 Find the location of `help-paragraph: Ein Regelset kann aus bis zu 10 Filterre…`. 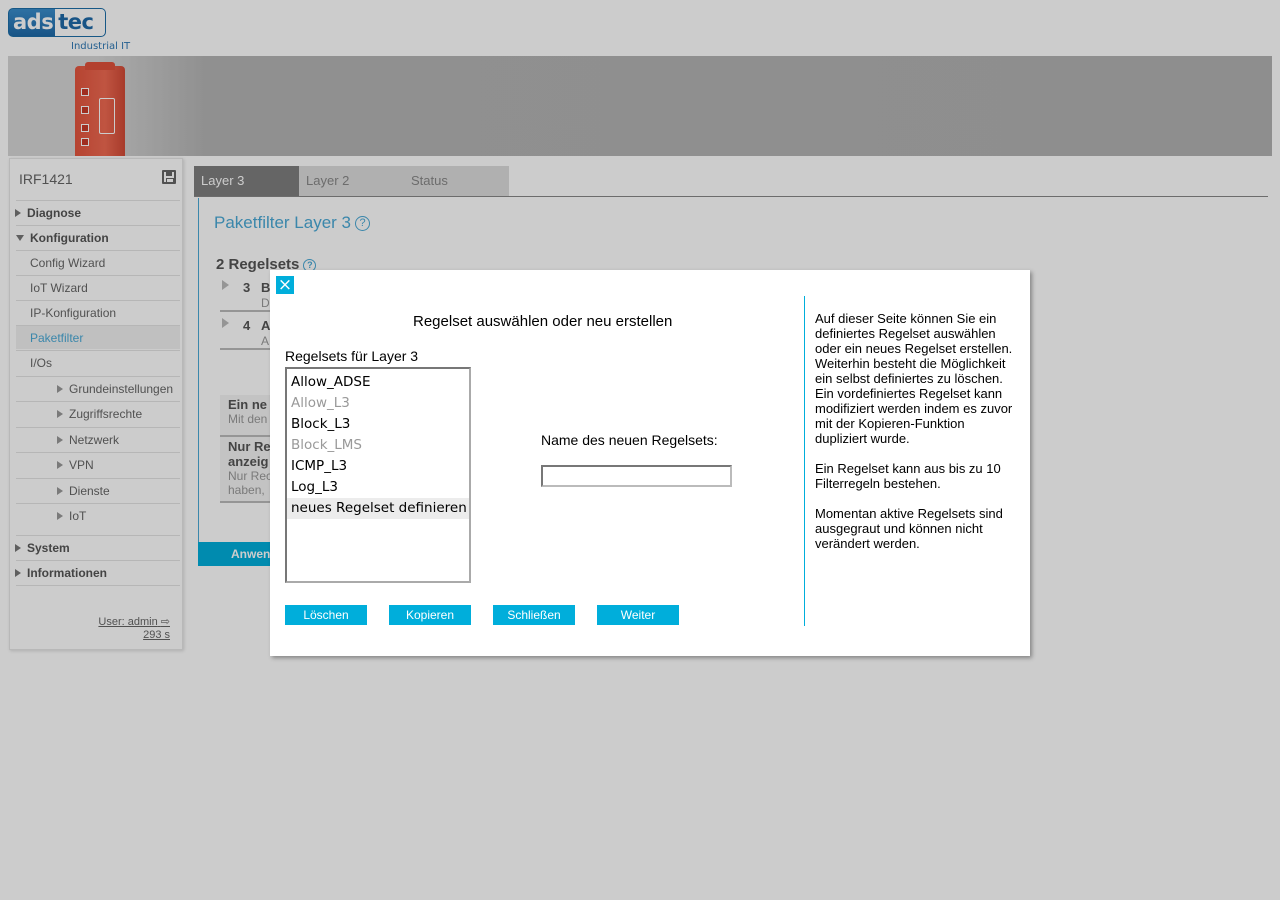

help-paragraph: Ein Regelset kann aus bis zu 10 Filterre… is located at coordinates (908, 476).